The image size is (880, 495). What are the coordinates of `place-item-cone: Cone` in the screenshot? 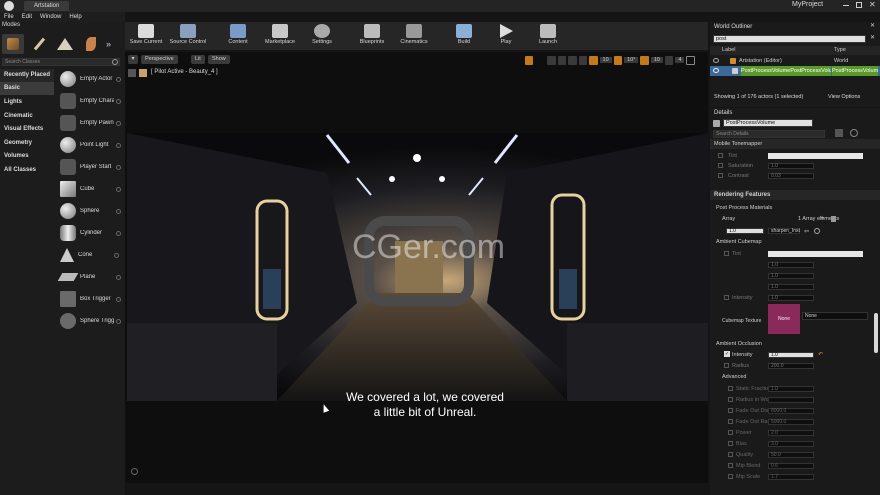 It's located at (90, 255).